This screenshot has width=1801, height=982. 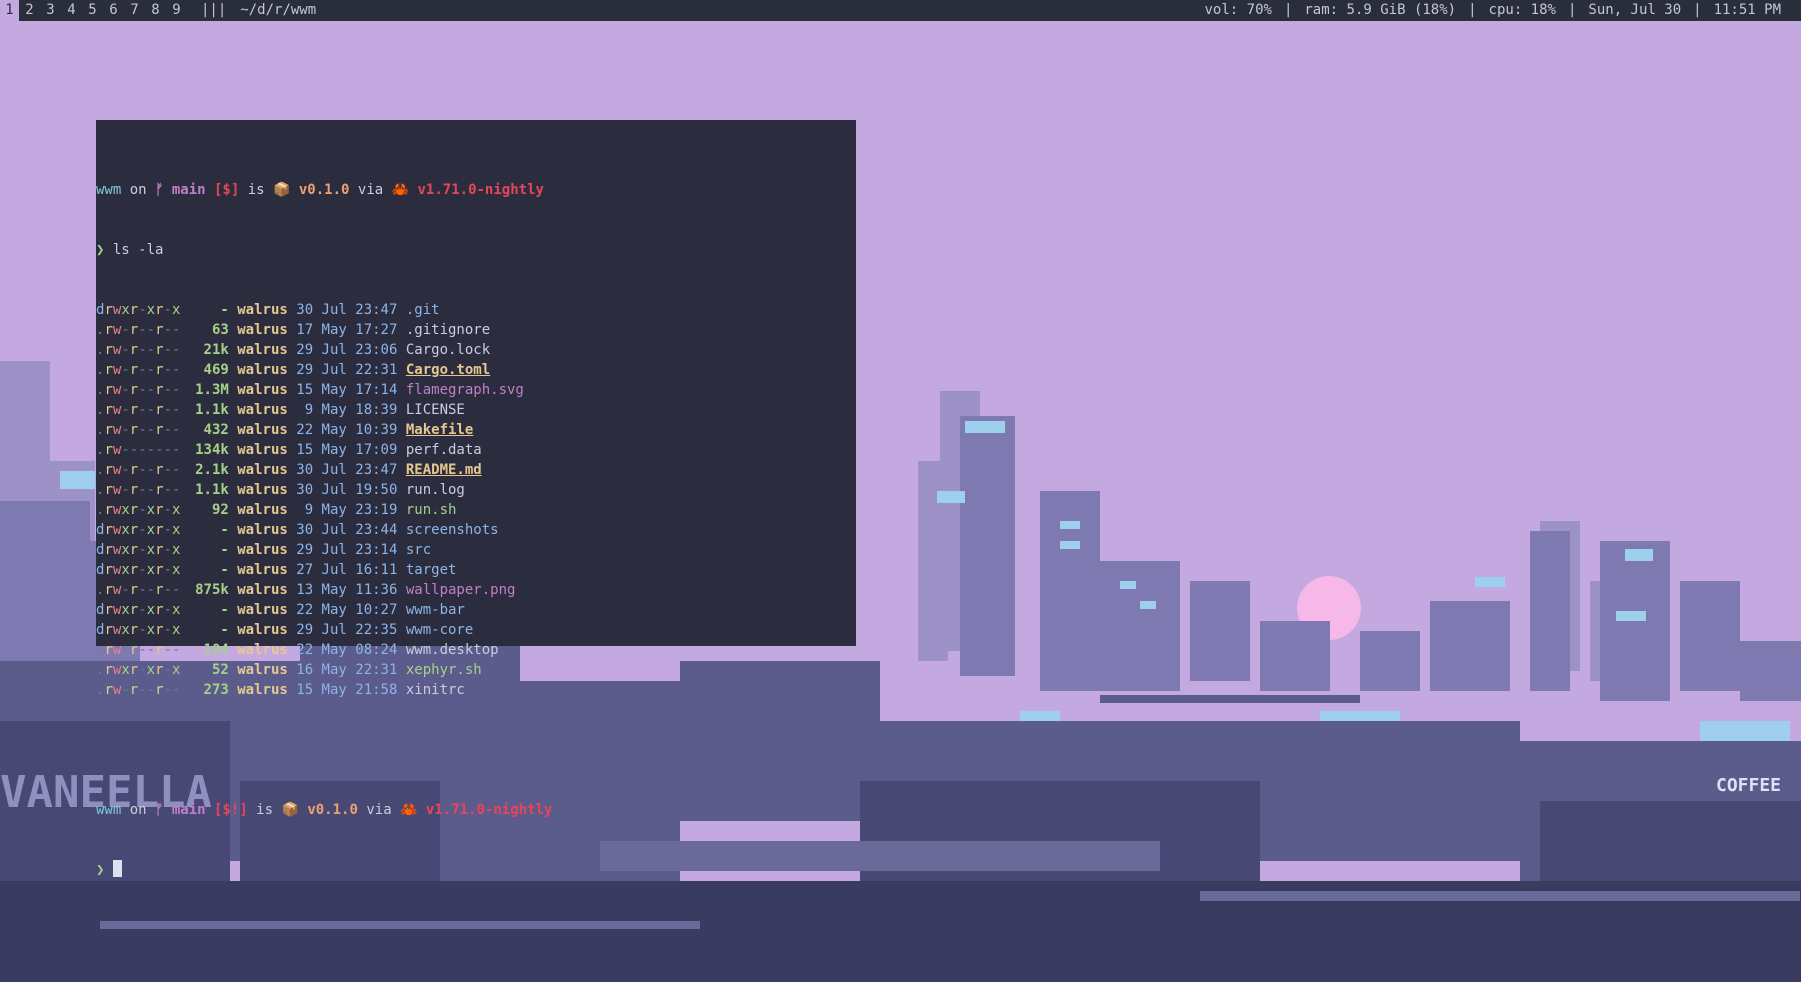 I want to click on workspace-6: 6, so click(x=113, y=10).